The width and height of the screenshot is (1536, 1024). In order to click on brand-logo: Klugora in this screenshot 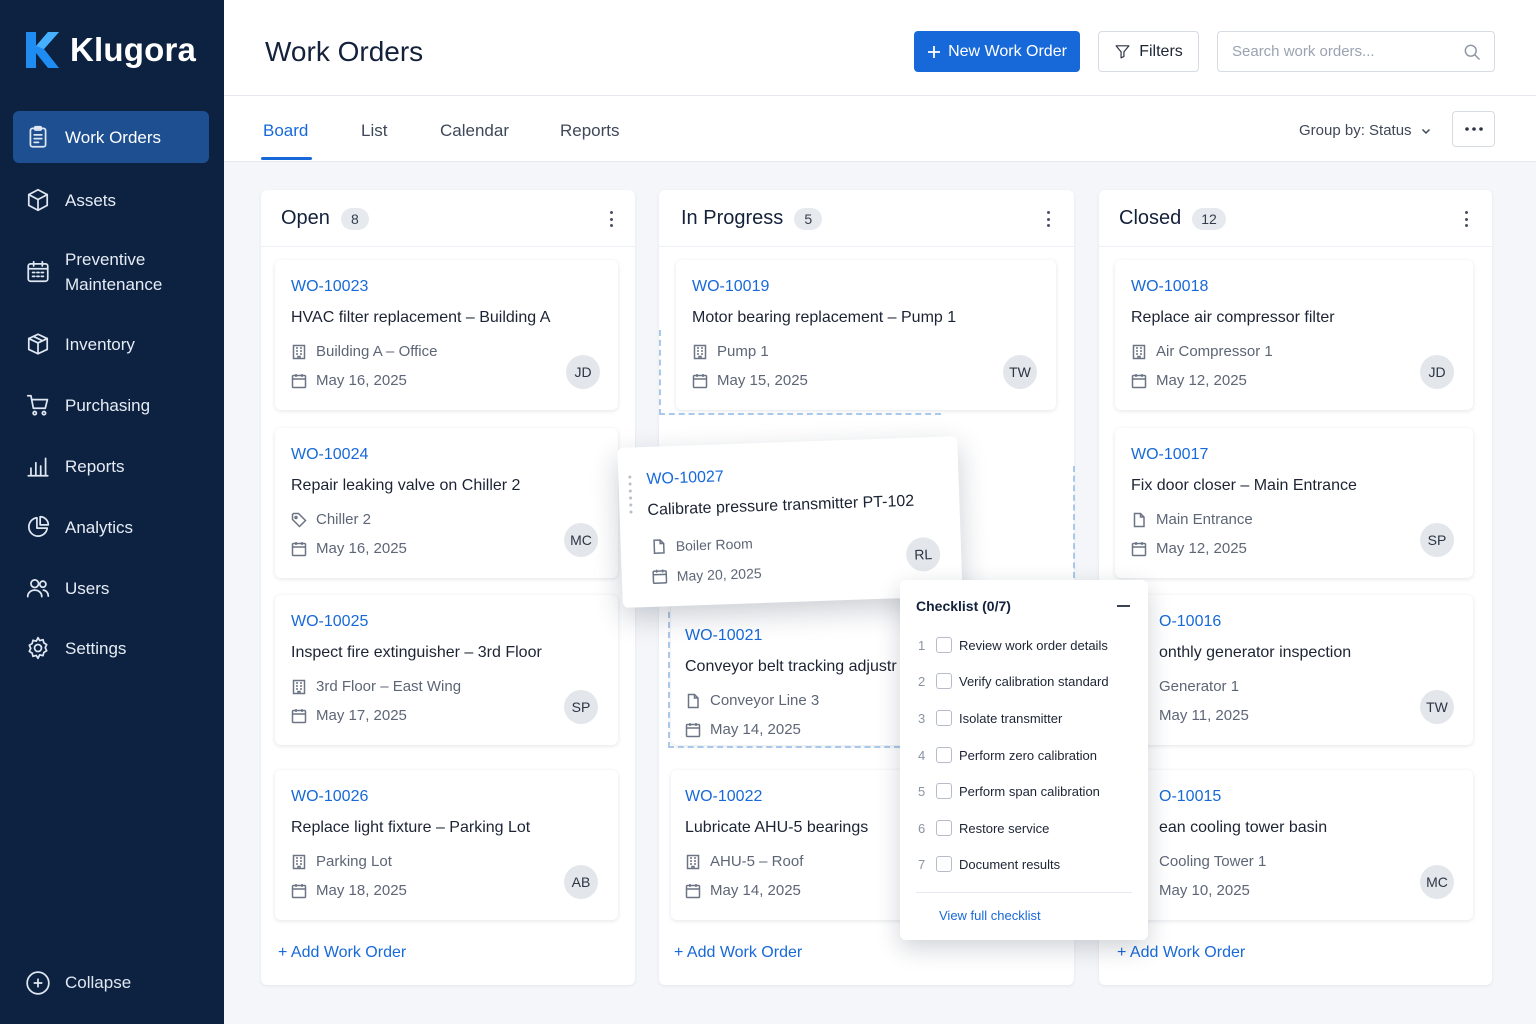, I will do `click(110, 50)`.